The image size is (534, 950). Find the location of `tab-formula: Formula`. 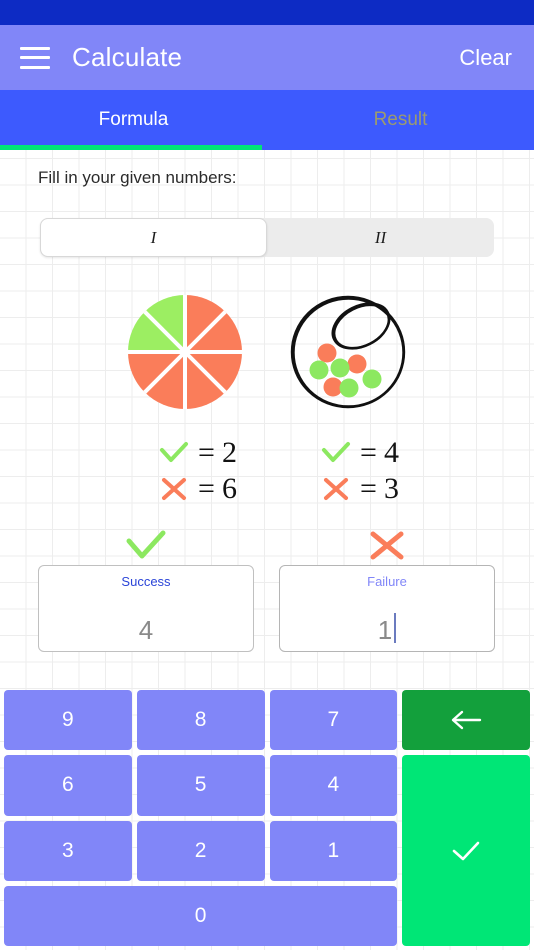

tab-formula: Formula is located at coordinates (133, 120).